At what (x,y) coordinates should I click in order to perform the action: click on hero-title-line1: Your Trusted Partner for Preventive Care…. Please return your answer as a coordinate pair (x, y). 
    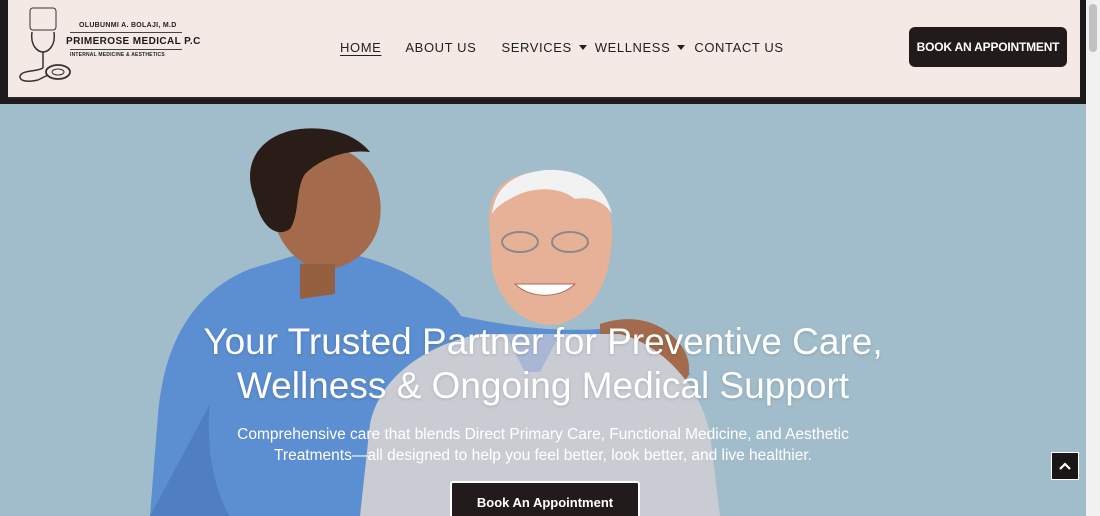
    Looking at the image, I should click on (543, 341).